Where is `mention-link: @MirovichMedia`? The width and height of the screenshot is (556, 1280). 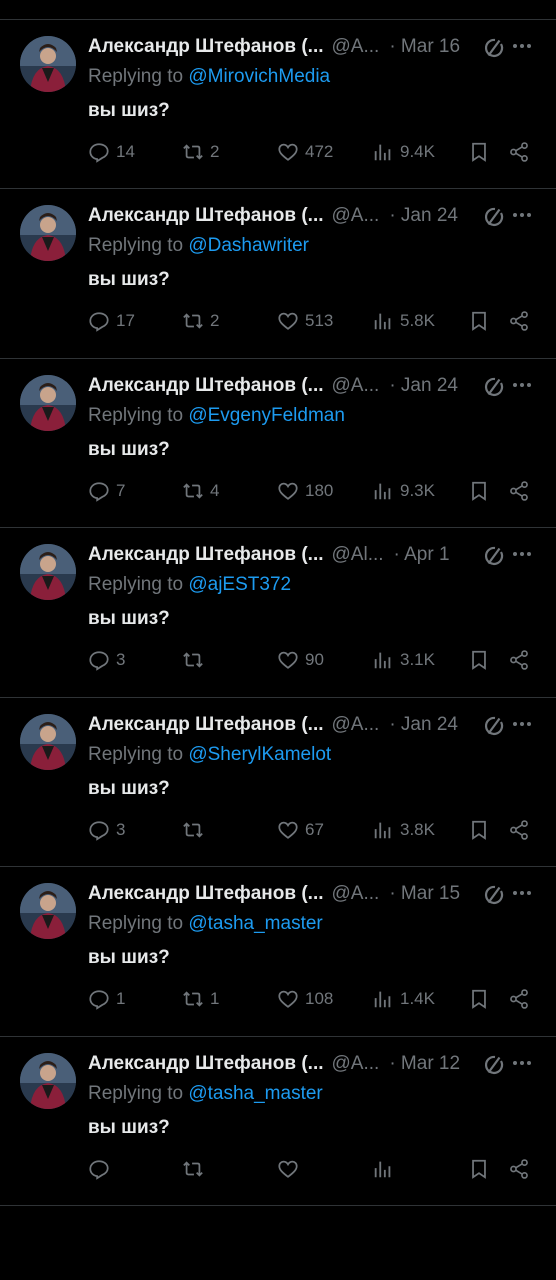
mention-link: @MirovichMedia is located at coordinates (259, 76).